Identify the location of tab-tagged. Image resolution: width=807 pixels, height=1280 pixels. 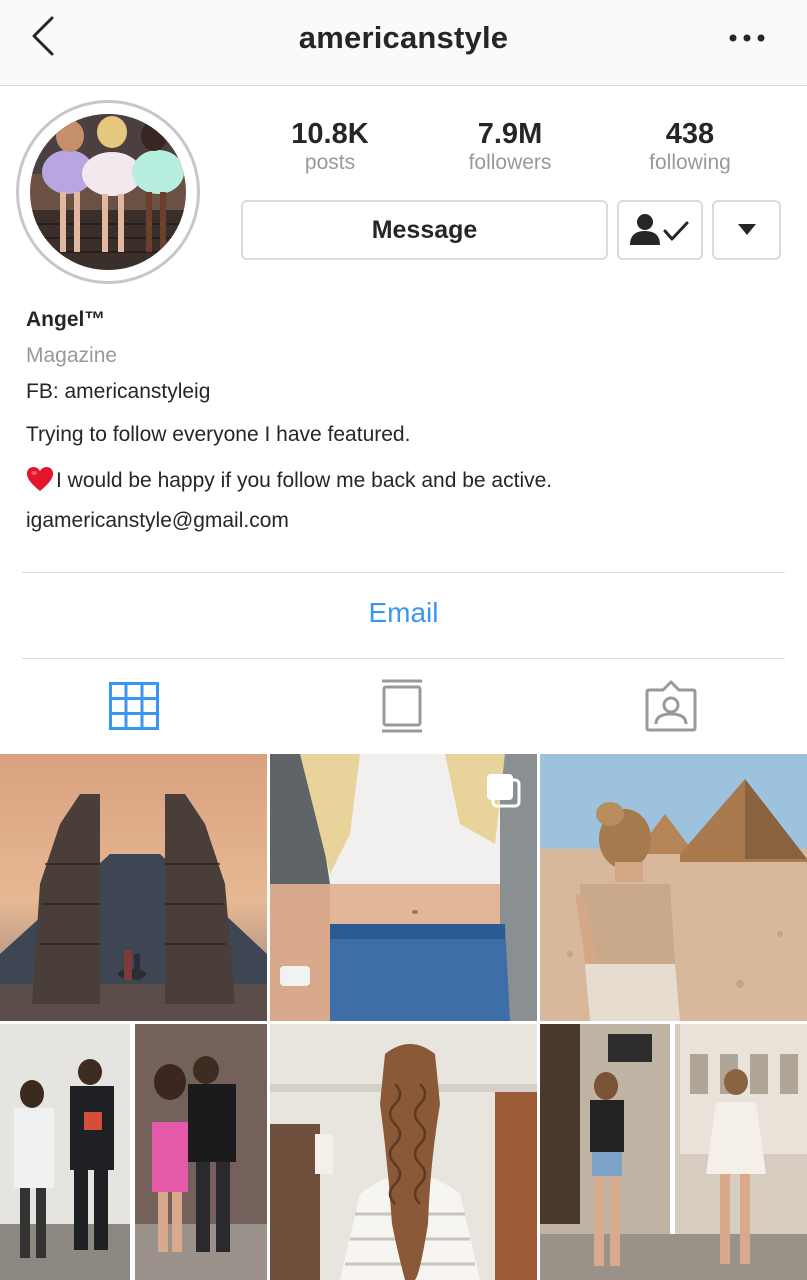
(671, 706).